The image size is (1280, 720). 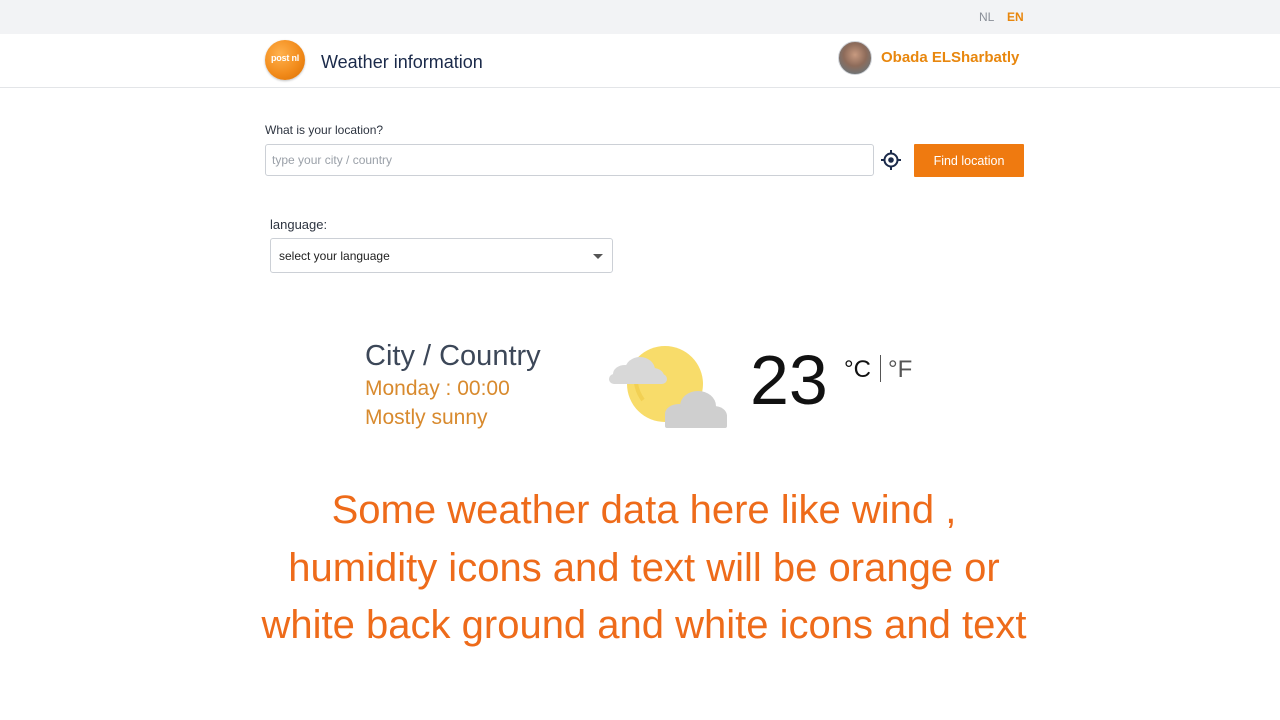 I want to click on user-name: Obada ELSharbatly, so click(x=950, y=57).